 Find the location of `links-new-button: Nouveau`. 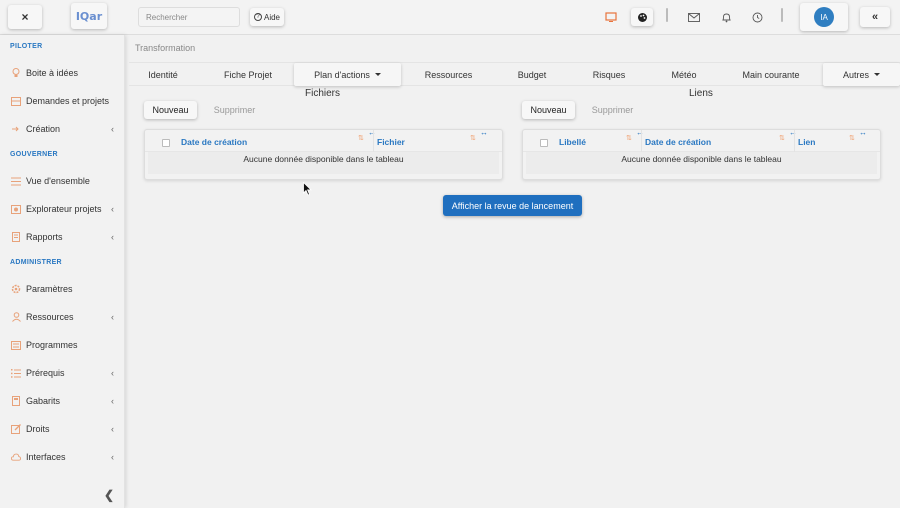

links-new-button: Nouveau is located at coordinates (548, 110).